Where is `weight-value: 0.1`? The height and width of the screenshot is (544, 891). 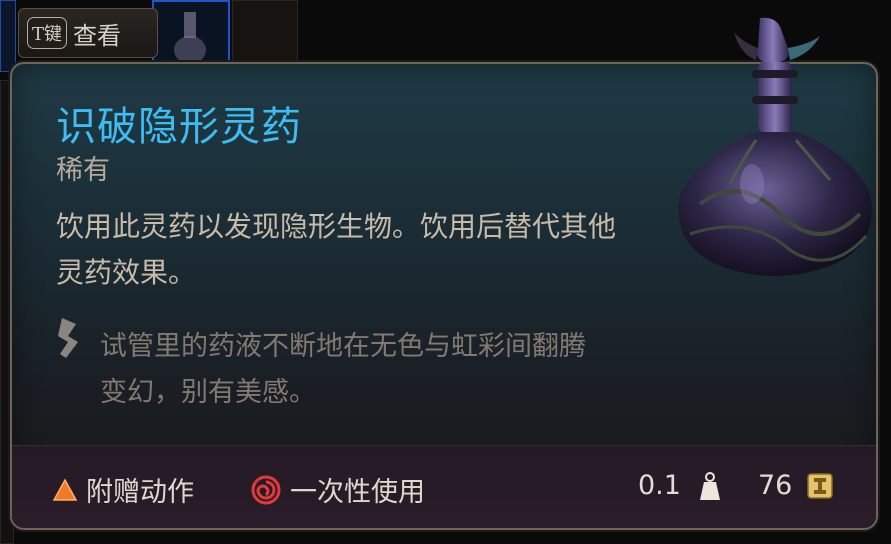
weight-value: 0.1 is located at coordinates (659, 485).